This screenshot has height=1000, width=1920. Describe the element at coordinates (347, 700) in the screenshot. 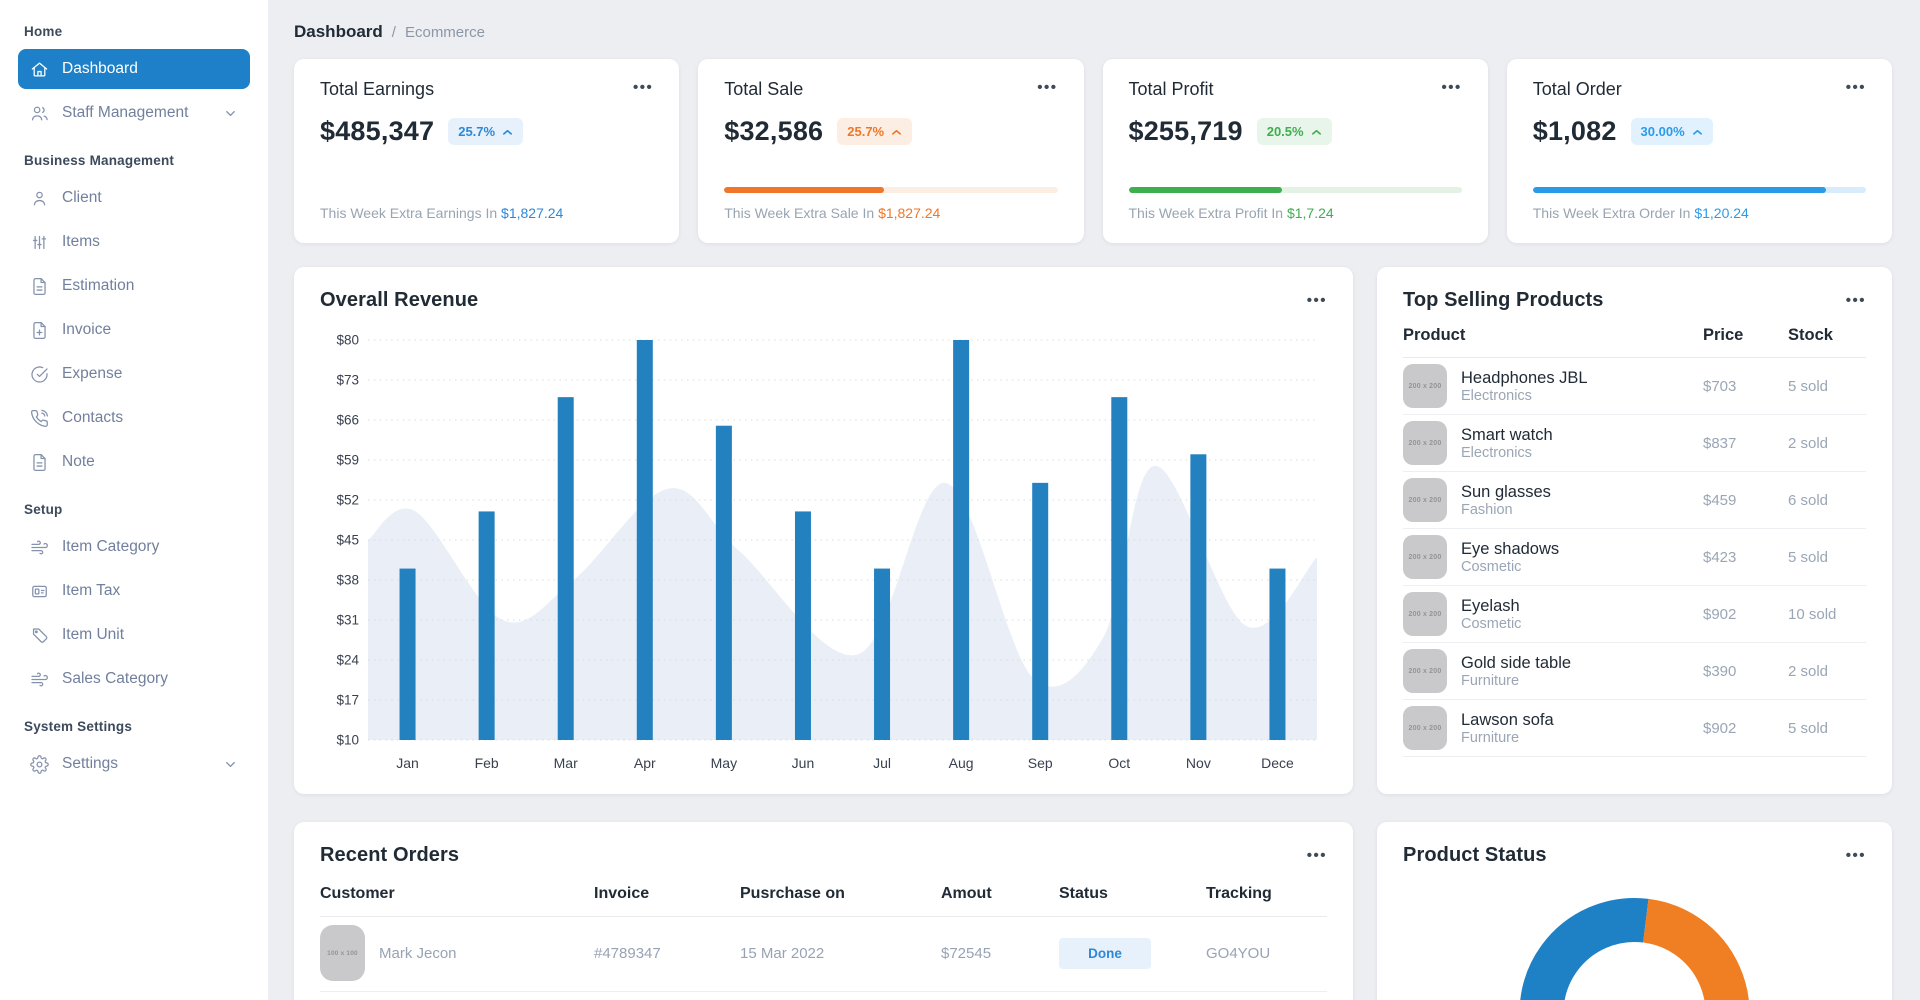

I see `y-axis-tick-label: $17` at that location.